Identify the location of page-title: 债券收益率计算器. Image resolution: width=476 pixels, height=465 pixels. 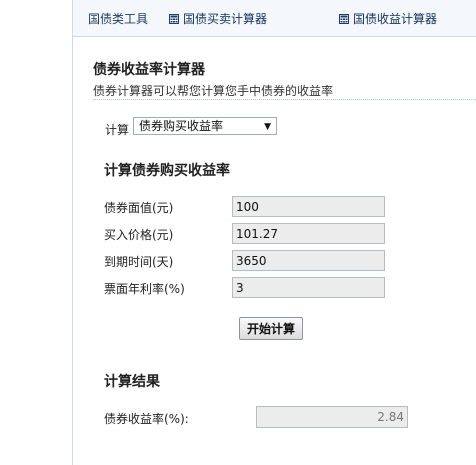
(149, 70).